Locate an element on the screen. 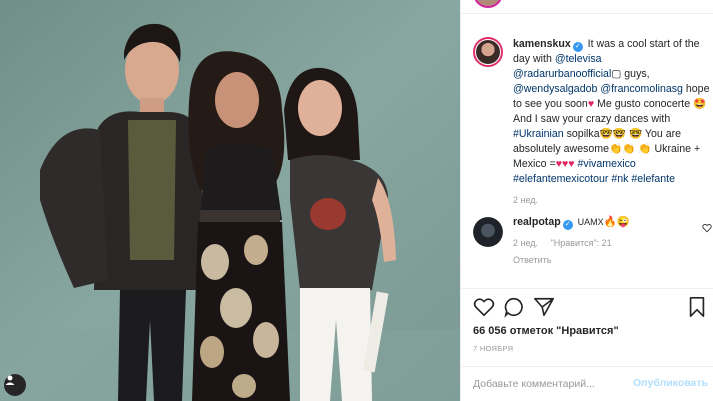 This screenshot has height=401, width=713. reply-username: realpotap is located at coordinates (537, 222).